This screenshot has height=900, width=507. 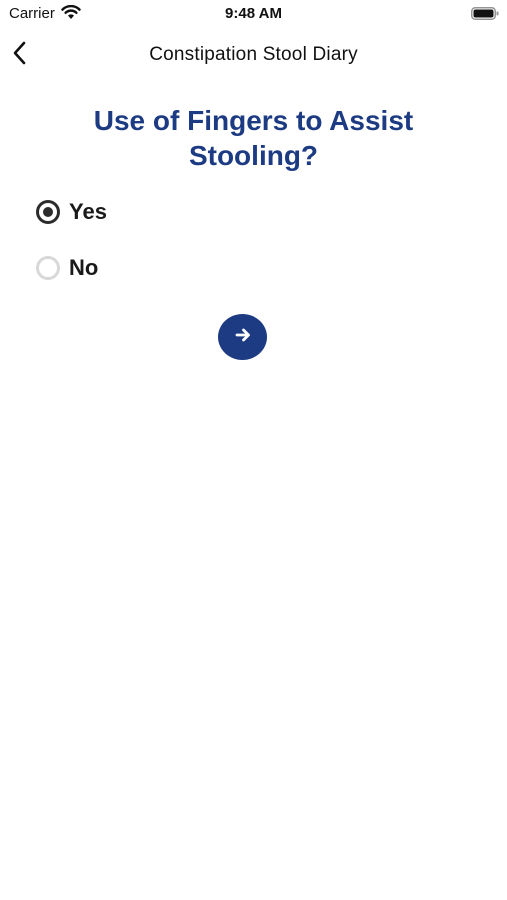 I want to click on nav-bar: Constipation Stool Diary, so click(x=253, y=55).